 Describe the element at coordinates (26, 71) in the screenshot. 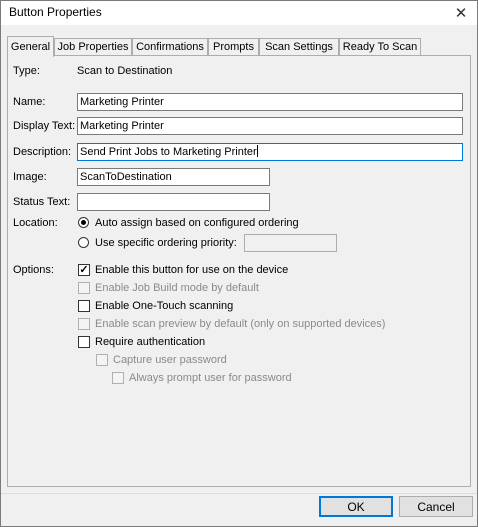

I see `type-label: Type:` at that location.